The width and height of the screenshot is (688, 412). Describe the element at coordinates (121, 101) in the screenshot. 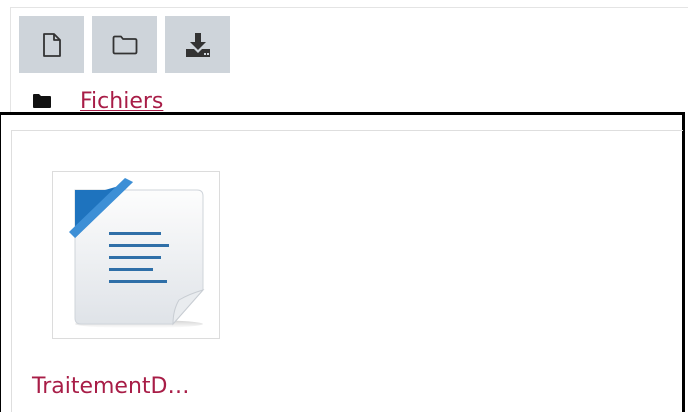

I see `breadcrumb-root-link: Fichiers` at that location.